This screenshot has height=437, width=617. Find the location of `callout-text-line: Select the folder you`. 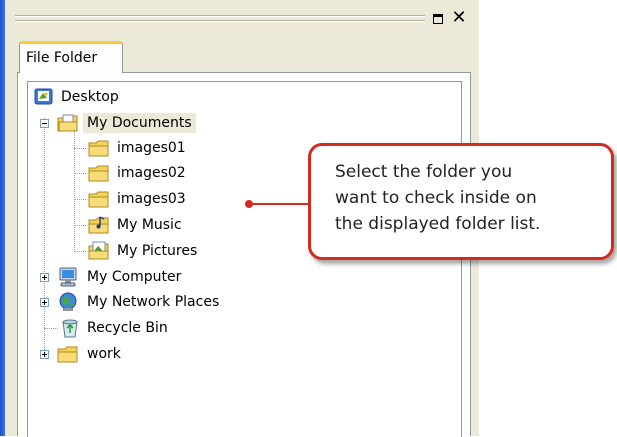

callout-text-line: Select the folder you is located at coordinates (424, 172).